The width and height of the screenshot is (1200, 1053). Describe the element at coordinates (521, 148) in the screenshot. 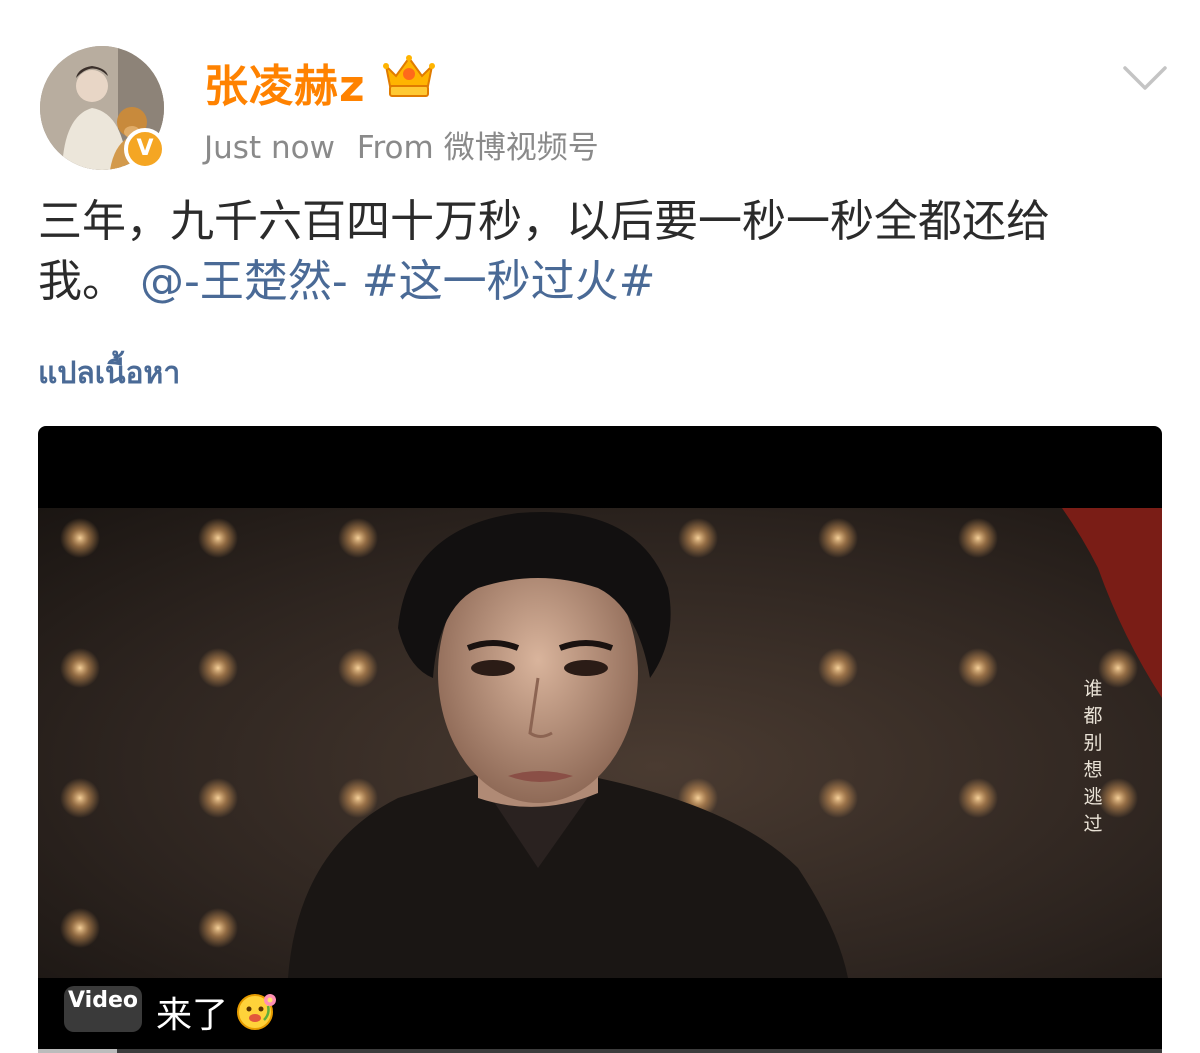

I see `source-name: 微博视频号` at that location.